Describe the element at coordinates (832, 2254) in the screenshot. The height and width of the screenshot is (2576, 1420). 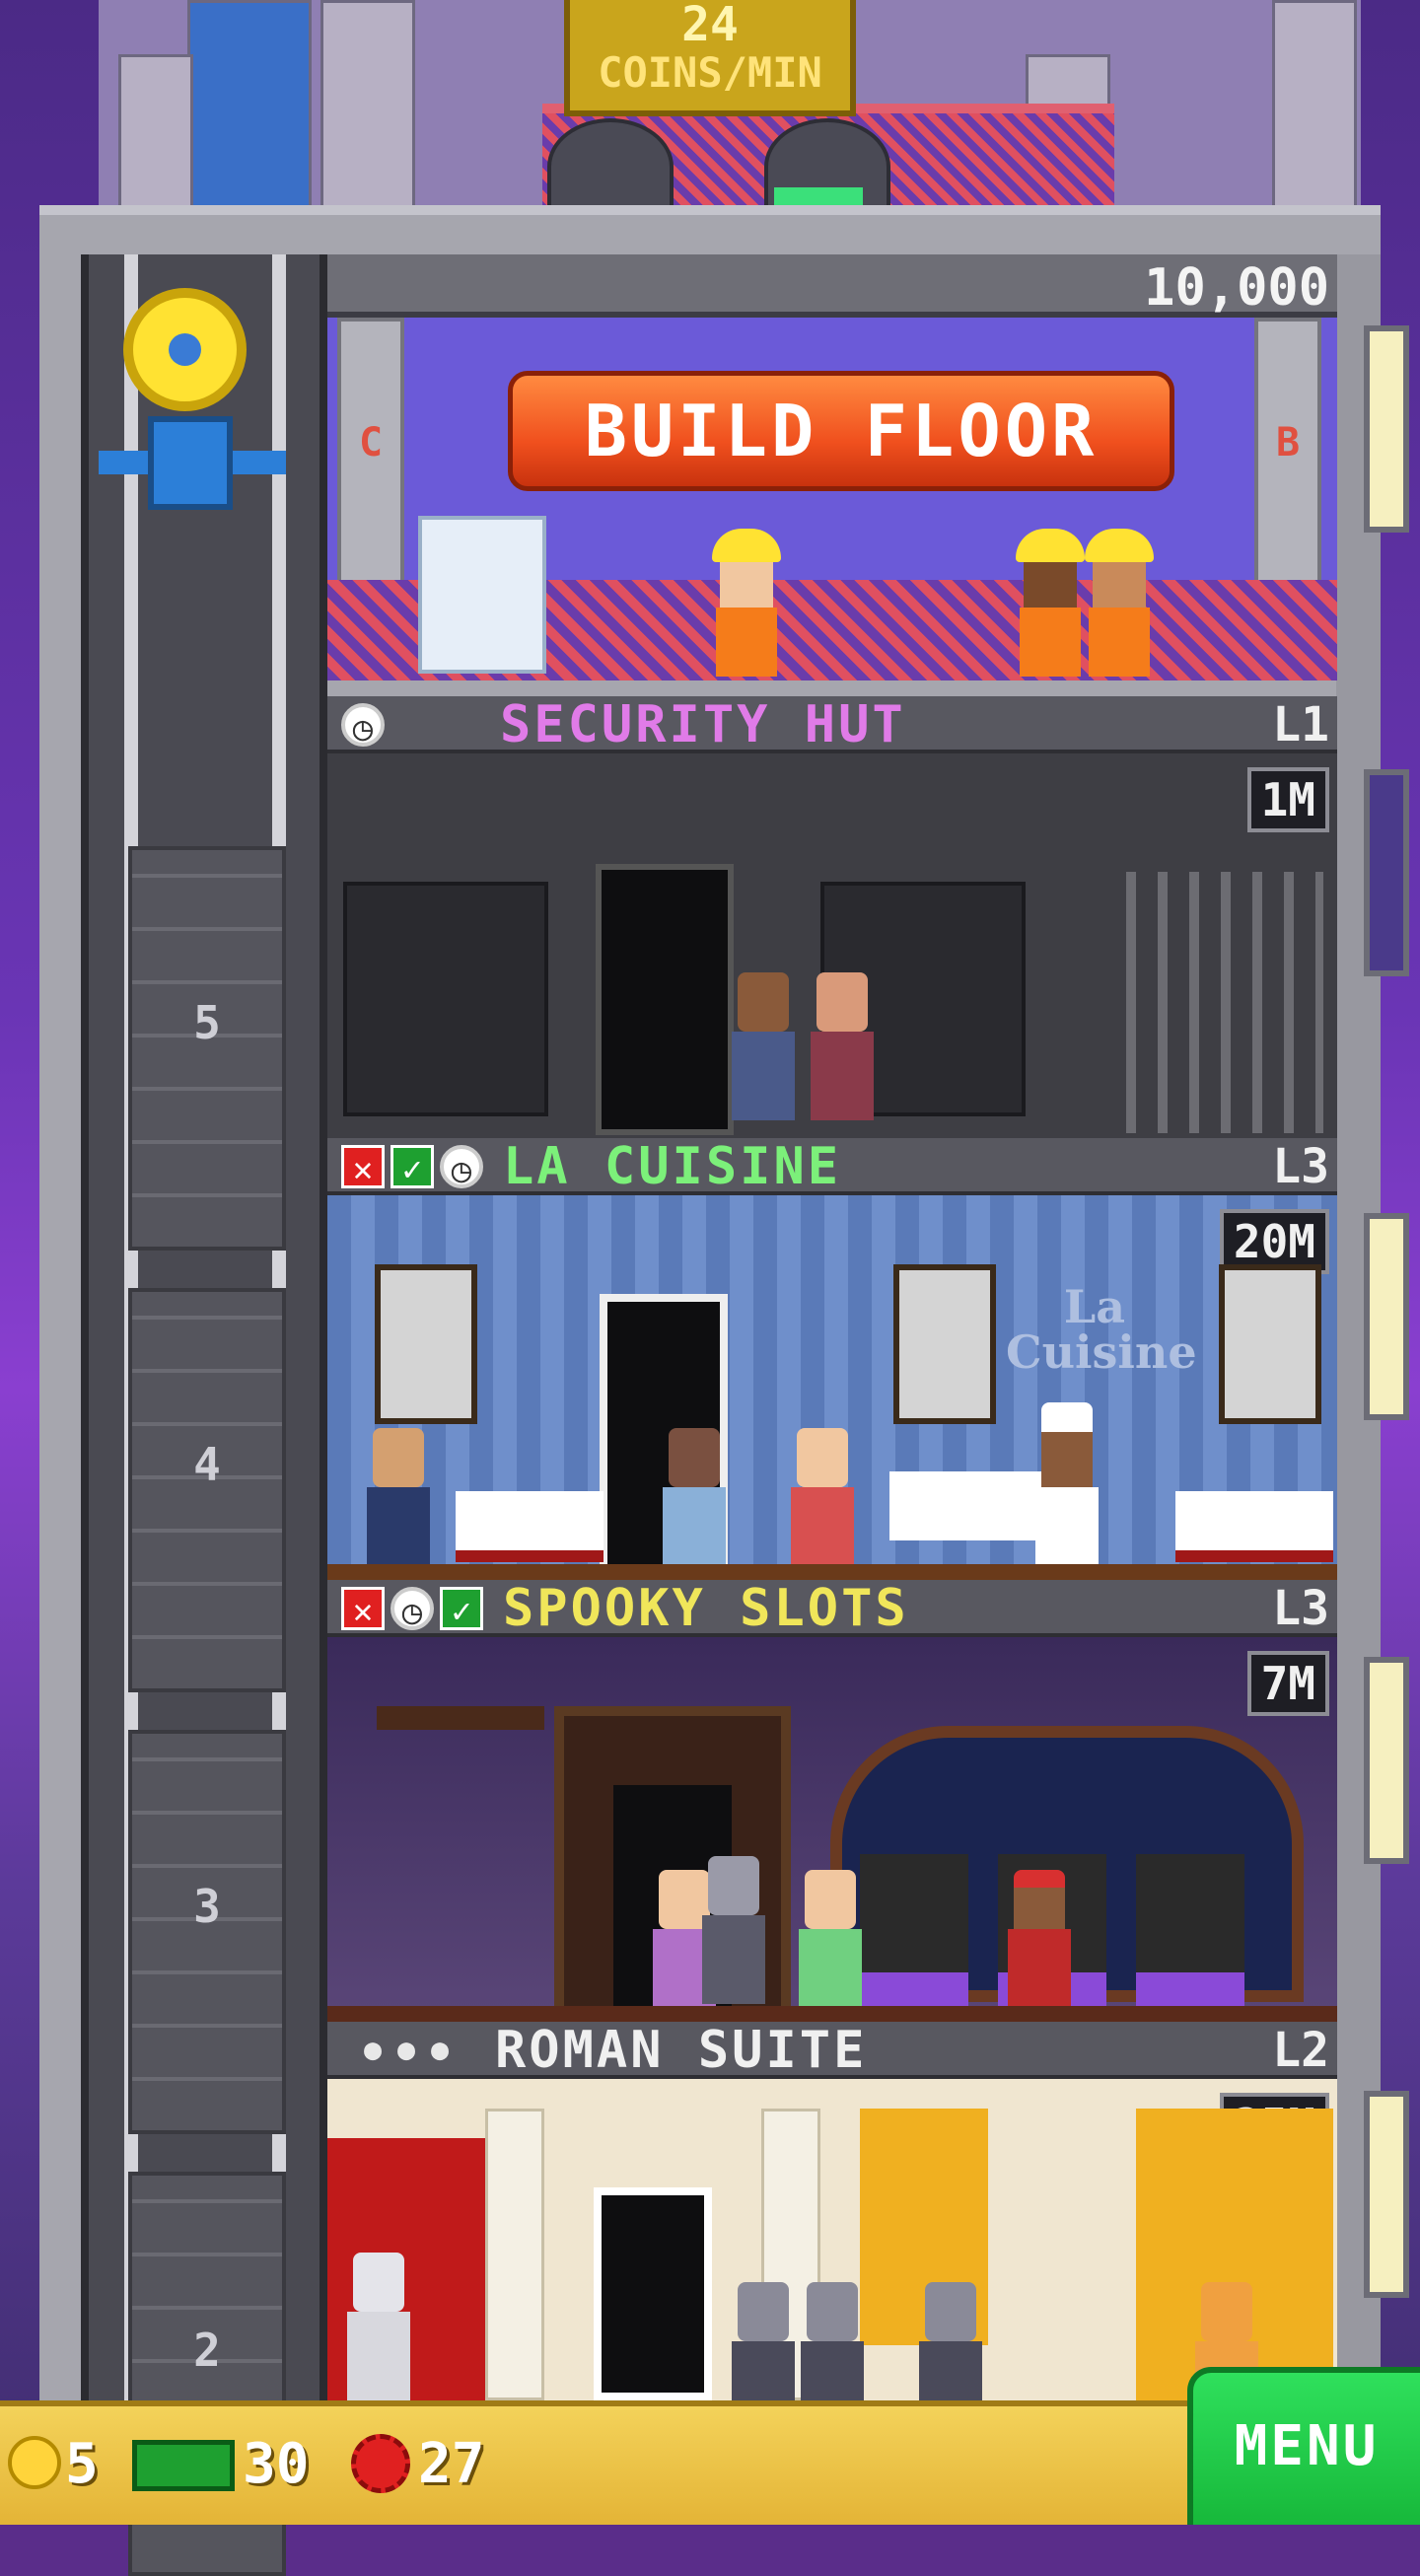
I see `floor-room: 25M` at that location.